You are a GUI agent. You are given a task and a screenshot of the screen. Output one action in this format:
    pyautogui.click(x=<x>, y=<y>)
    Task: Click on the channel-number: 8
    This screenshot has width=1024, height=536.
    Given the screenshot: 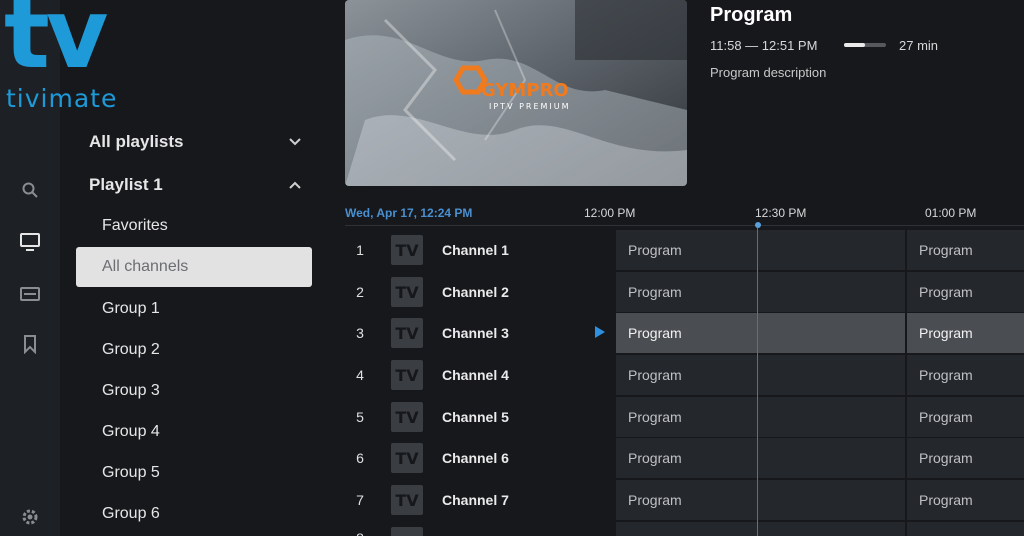 What is the action you would take?
    pyautogui.click(x=360, y=529)
    